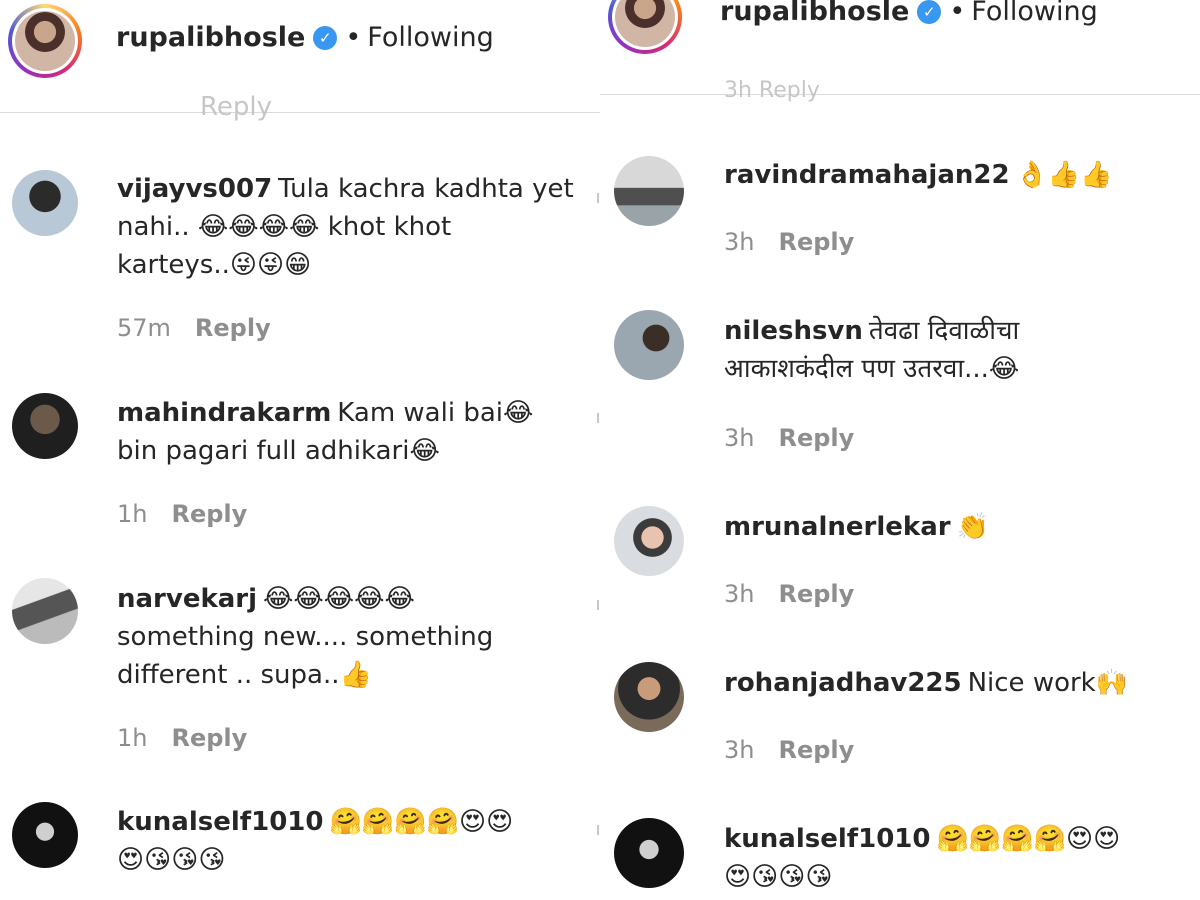  I want to click on comment-username: mrunalnerlekar, so click(837, 527).